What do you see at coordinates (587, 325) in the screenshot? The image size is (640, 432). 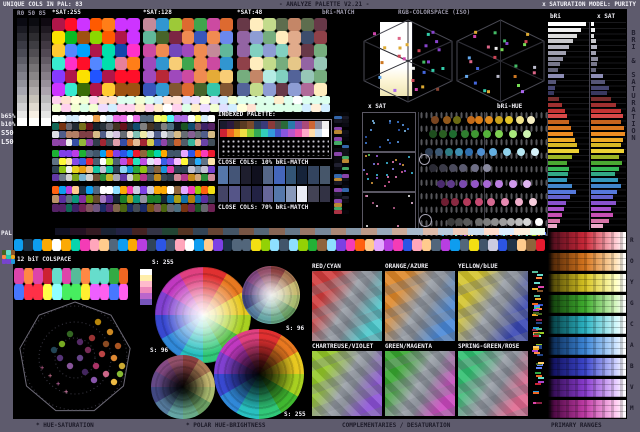 I see `range-texture` at bounding box center [587, 325].